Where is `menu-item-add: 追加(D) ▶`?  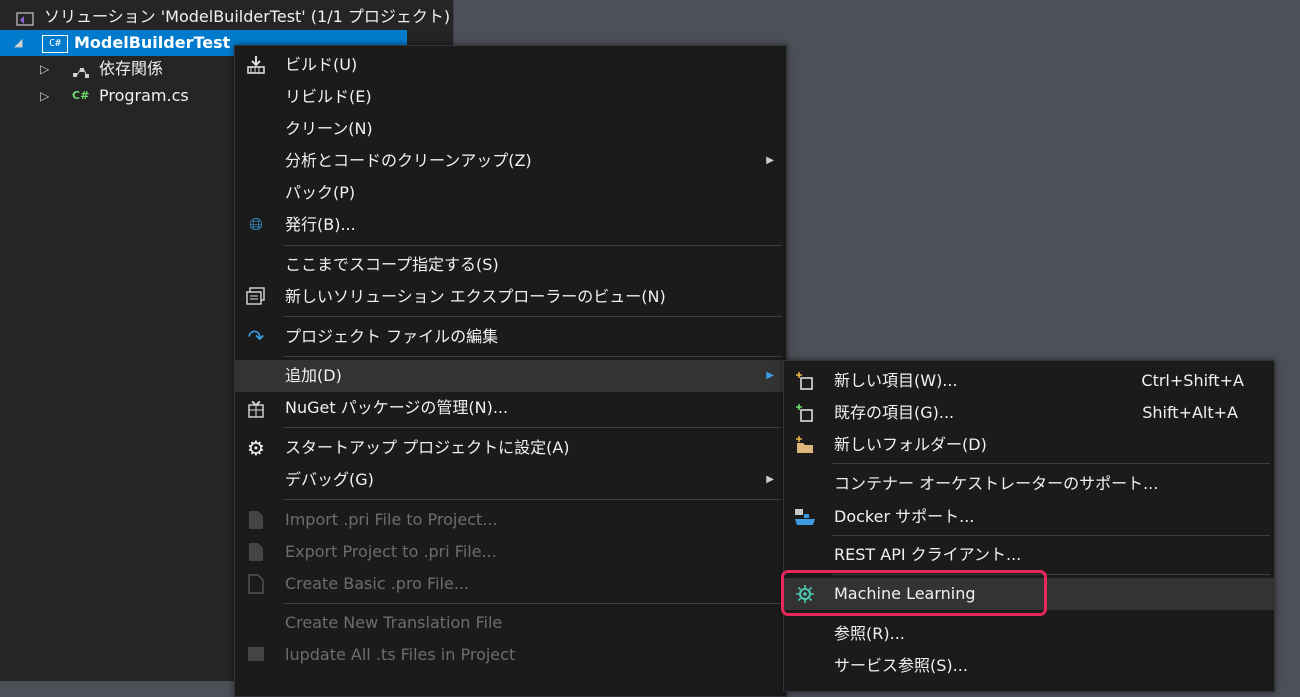
menu-item-add: 追加(D) ▶ is located at coordinates (510, 376).